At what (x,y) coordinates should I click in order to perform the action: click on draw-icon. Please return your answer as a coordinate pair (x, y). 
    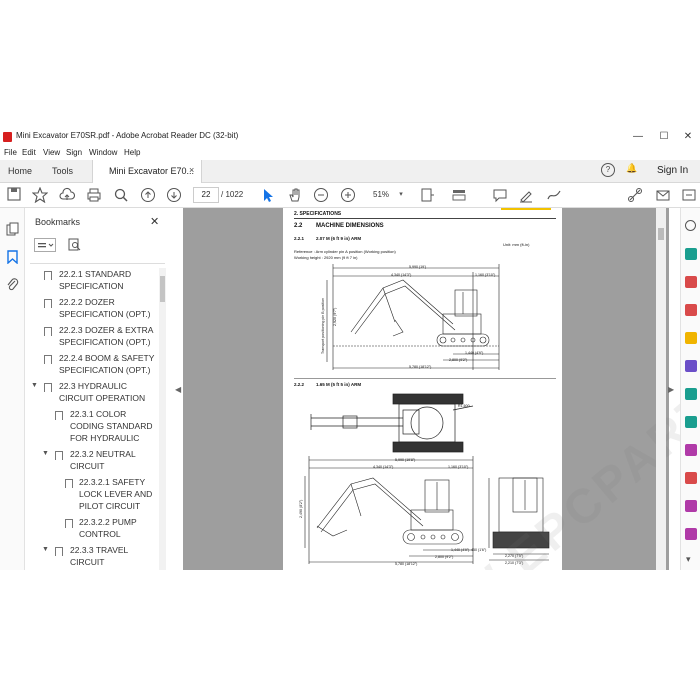
    Looking at the image, I should click on (554, 195).